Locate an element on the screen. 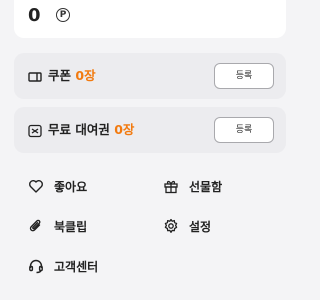 The image size is (320, 300). paperclip-icon is located at coordinates (36, 226).